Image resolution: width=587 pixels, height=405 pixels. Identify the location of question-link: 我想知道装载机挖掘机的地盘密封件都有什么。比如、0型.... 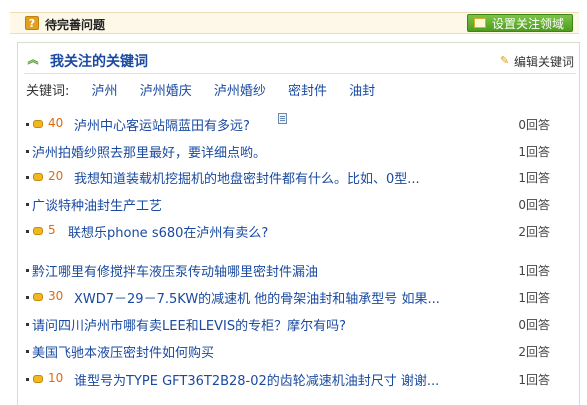
(247, 177).